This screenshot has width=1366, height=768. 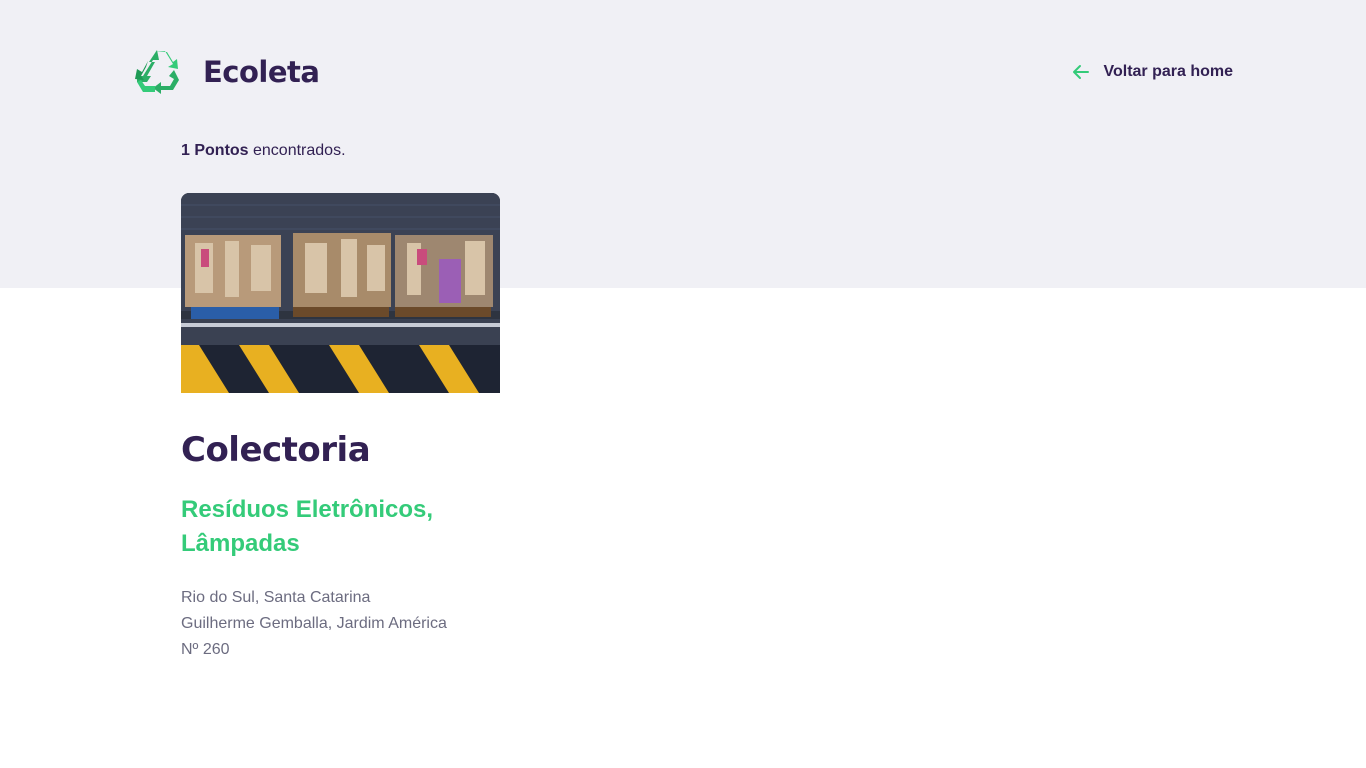 What do you see at coordinates (1081, 72) in the screenshot?
I see `arrow-left-icon` at bounding box center [1081, 72].